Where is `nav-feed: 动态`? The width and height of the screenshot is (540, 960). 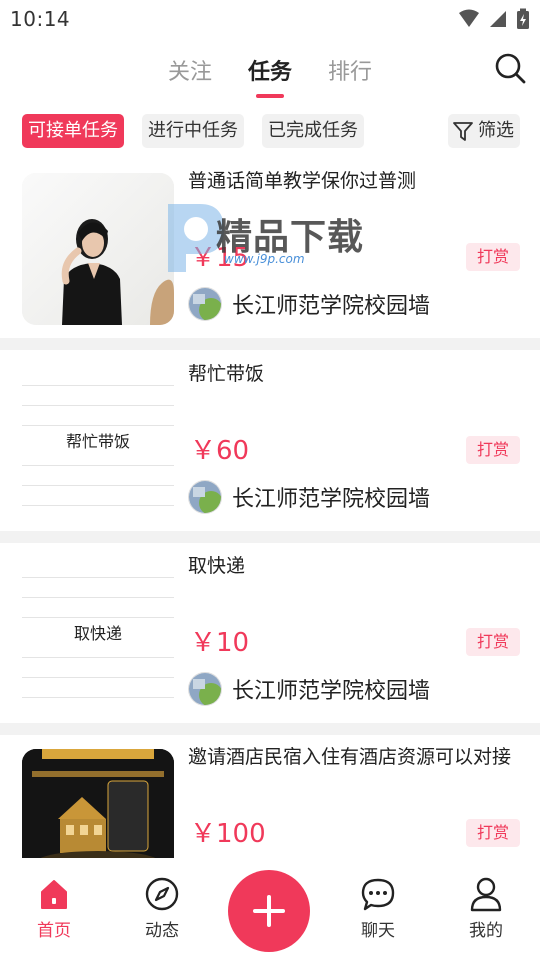
nav-feed: 动态 is located at coordinates (162, 908).